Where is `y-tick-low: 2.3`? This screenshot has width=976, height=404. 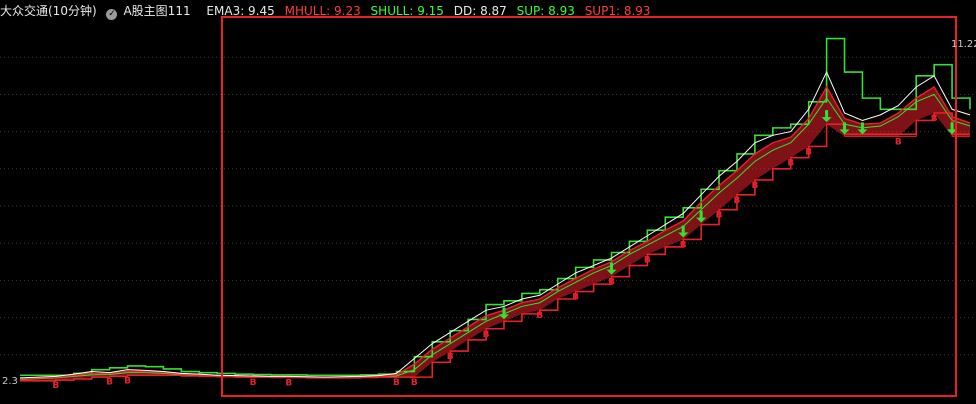 y-tick-low: 2.3 is located at coordinates (10, 381).